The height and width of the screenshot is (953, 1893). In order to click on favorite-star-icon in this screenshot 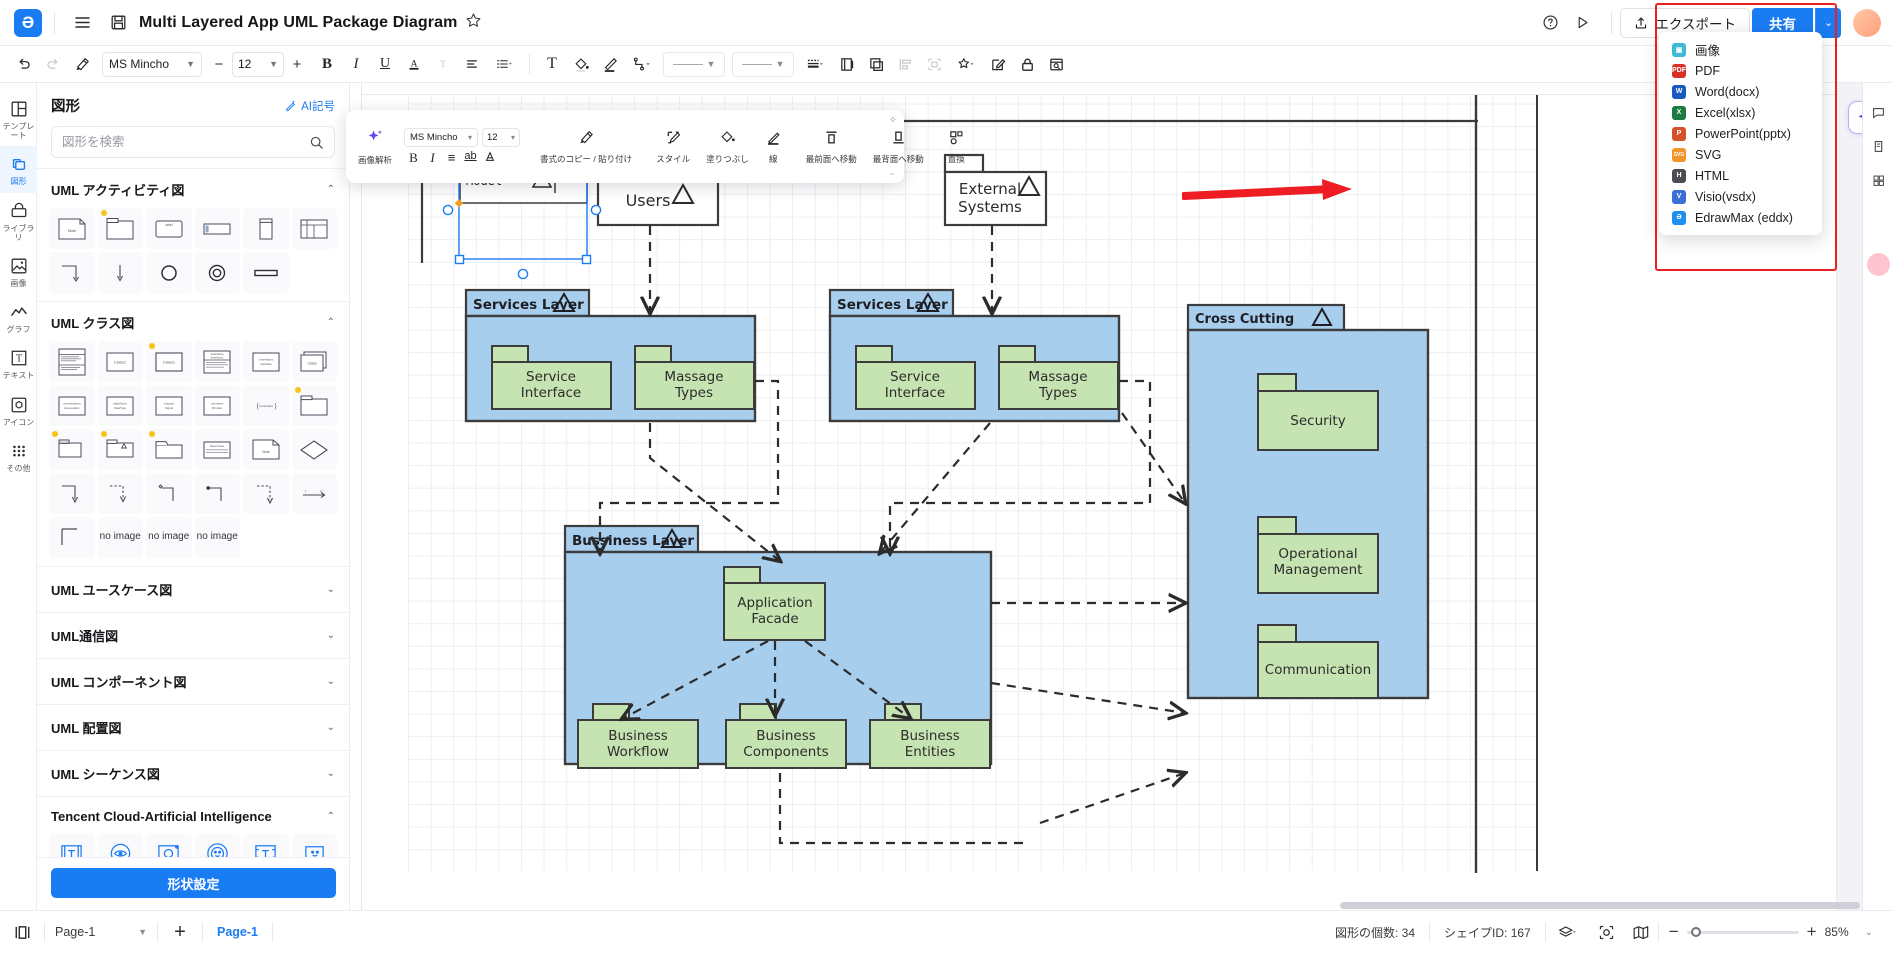, I will do `click(473, 23)`.